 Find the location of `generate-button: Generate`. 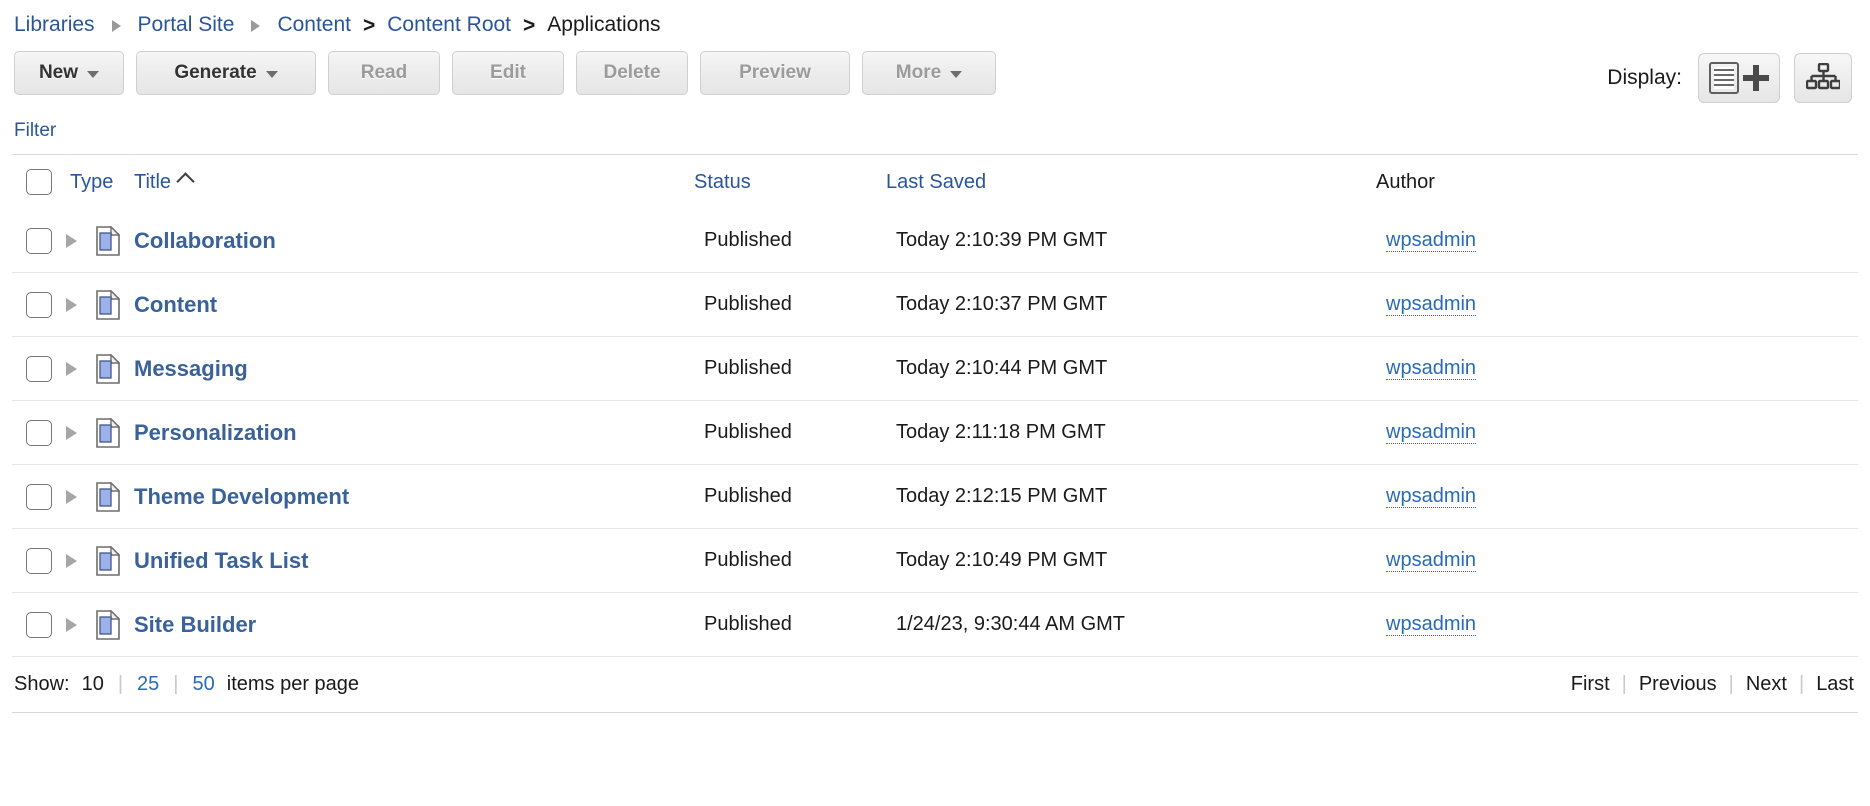

generate-button: Generate is located at coordinates (226, 73).